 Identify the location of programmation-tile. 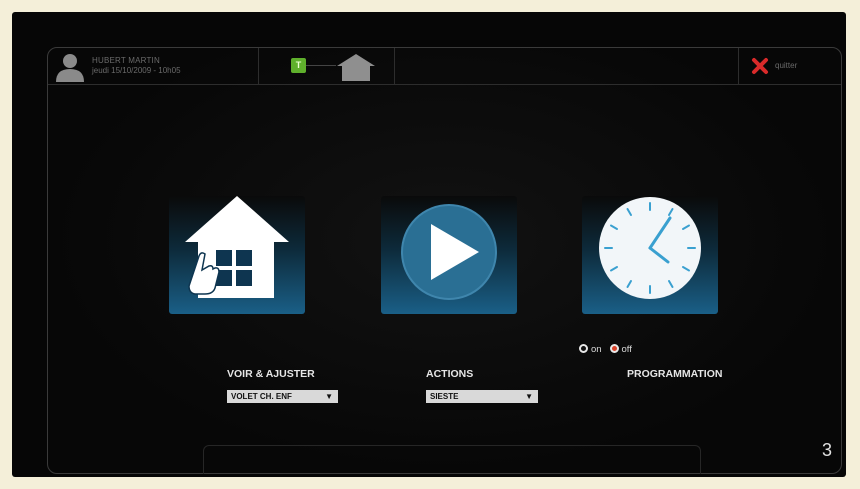
(650, 255).